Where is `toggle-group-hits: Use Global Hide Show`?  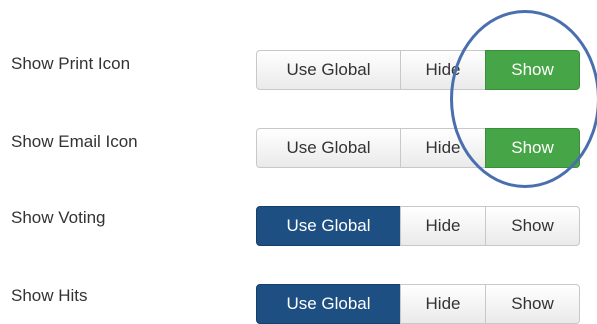 toggle-group-hits: Use Global Hide Show is located at coordinates (418, 304).